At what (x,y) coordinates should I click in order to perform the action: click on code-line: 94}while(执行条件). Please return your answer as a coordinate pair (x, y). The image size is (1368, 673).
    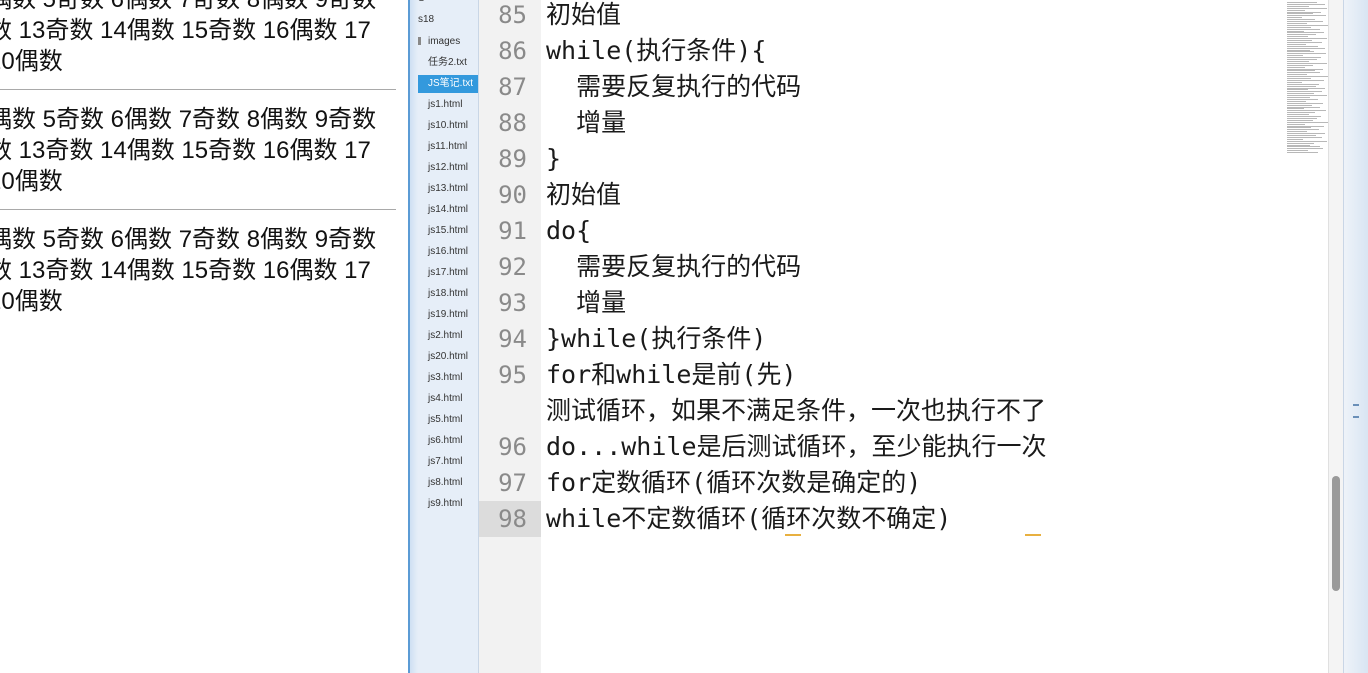
    Looking at the image, I should click on (903, 339).